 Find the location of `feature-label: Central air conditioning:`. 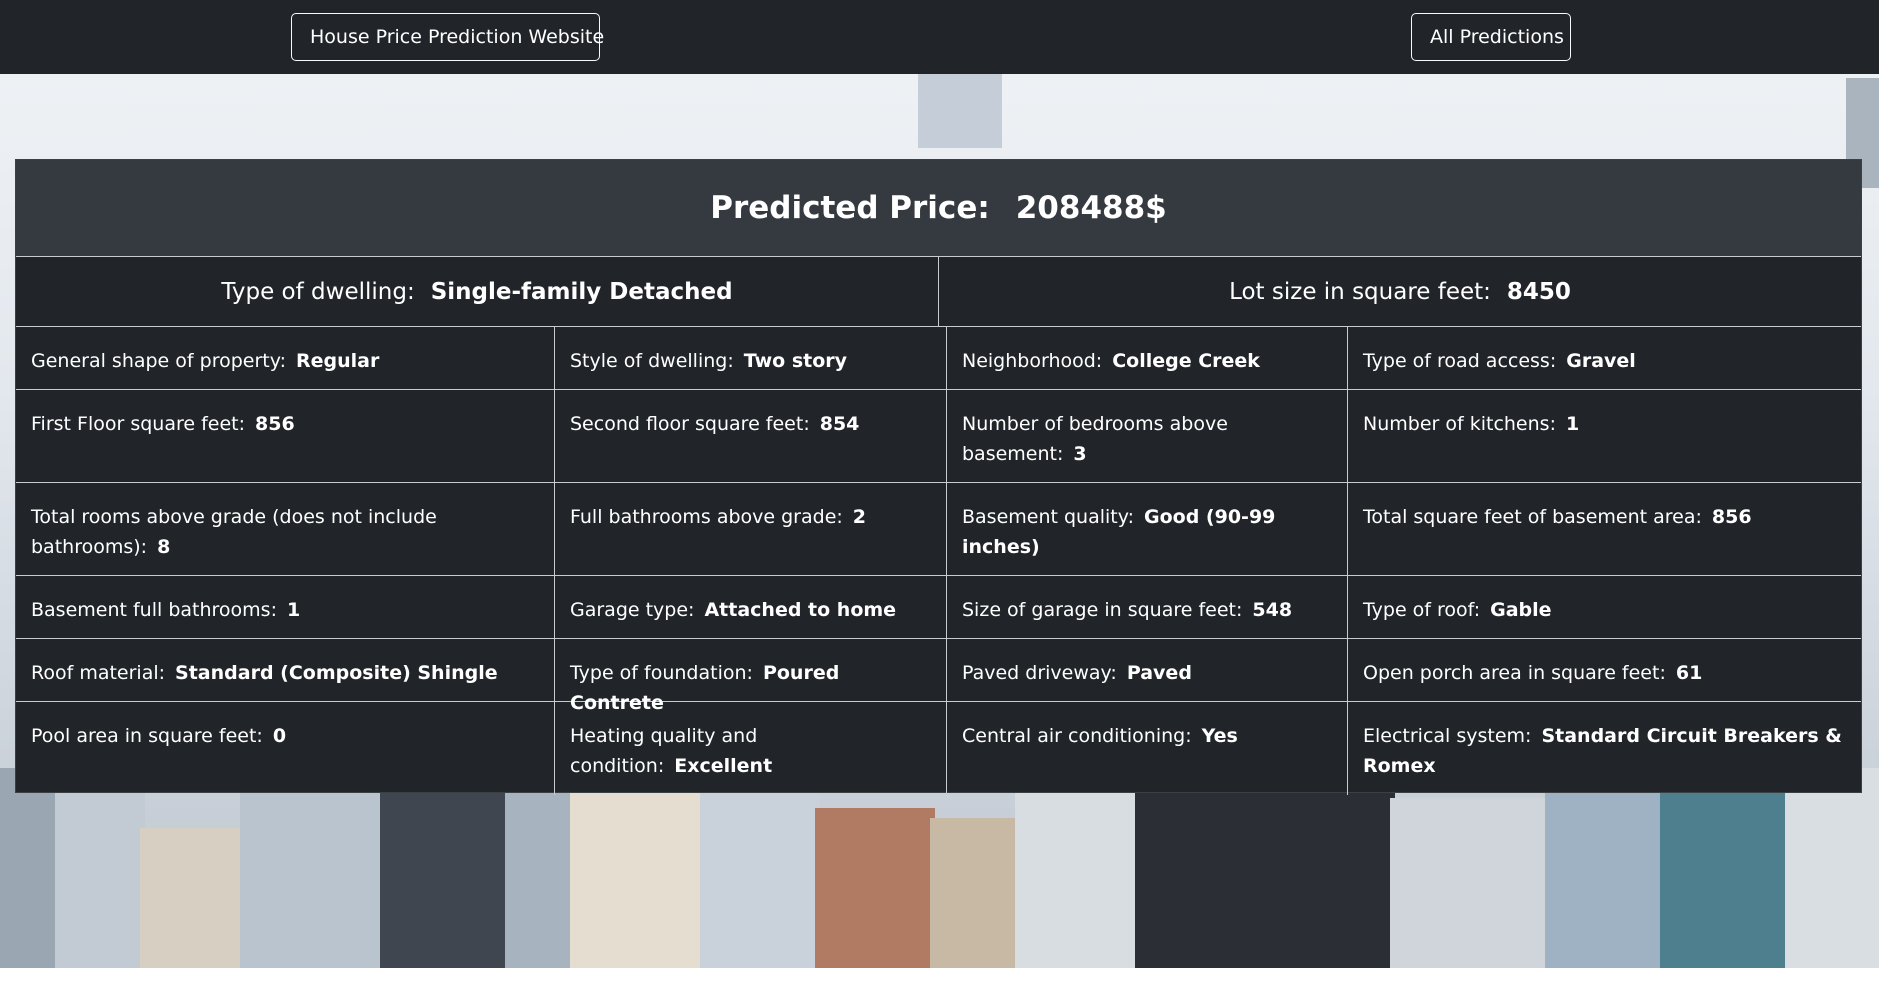

feature-label: Central air conditioning: is located at coordinates (1077, 736).